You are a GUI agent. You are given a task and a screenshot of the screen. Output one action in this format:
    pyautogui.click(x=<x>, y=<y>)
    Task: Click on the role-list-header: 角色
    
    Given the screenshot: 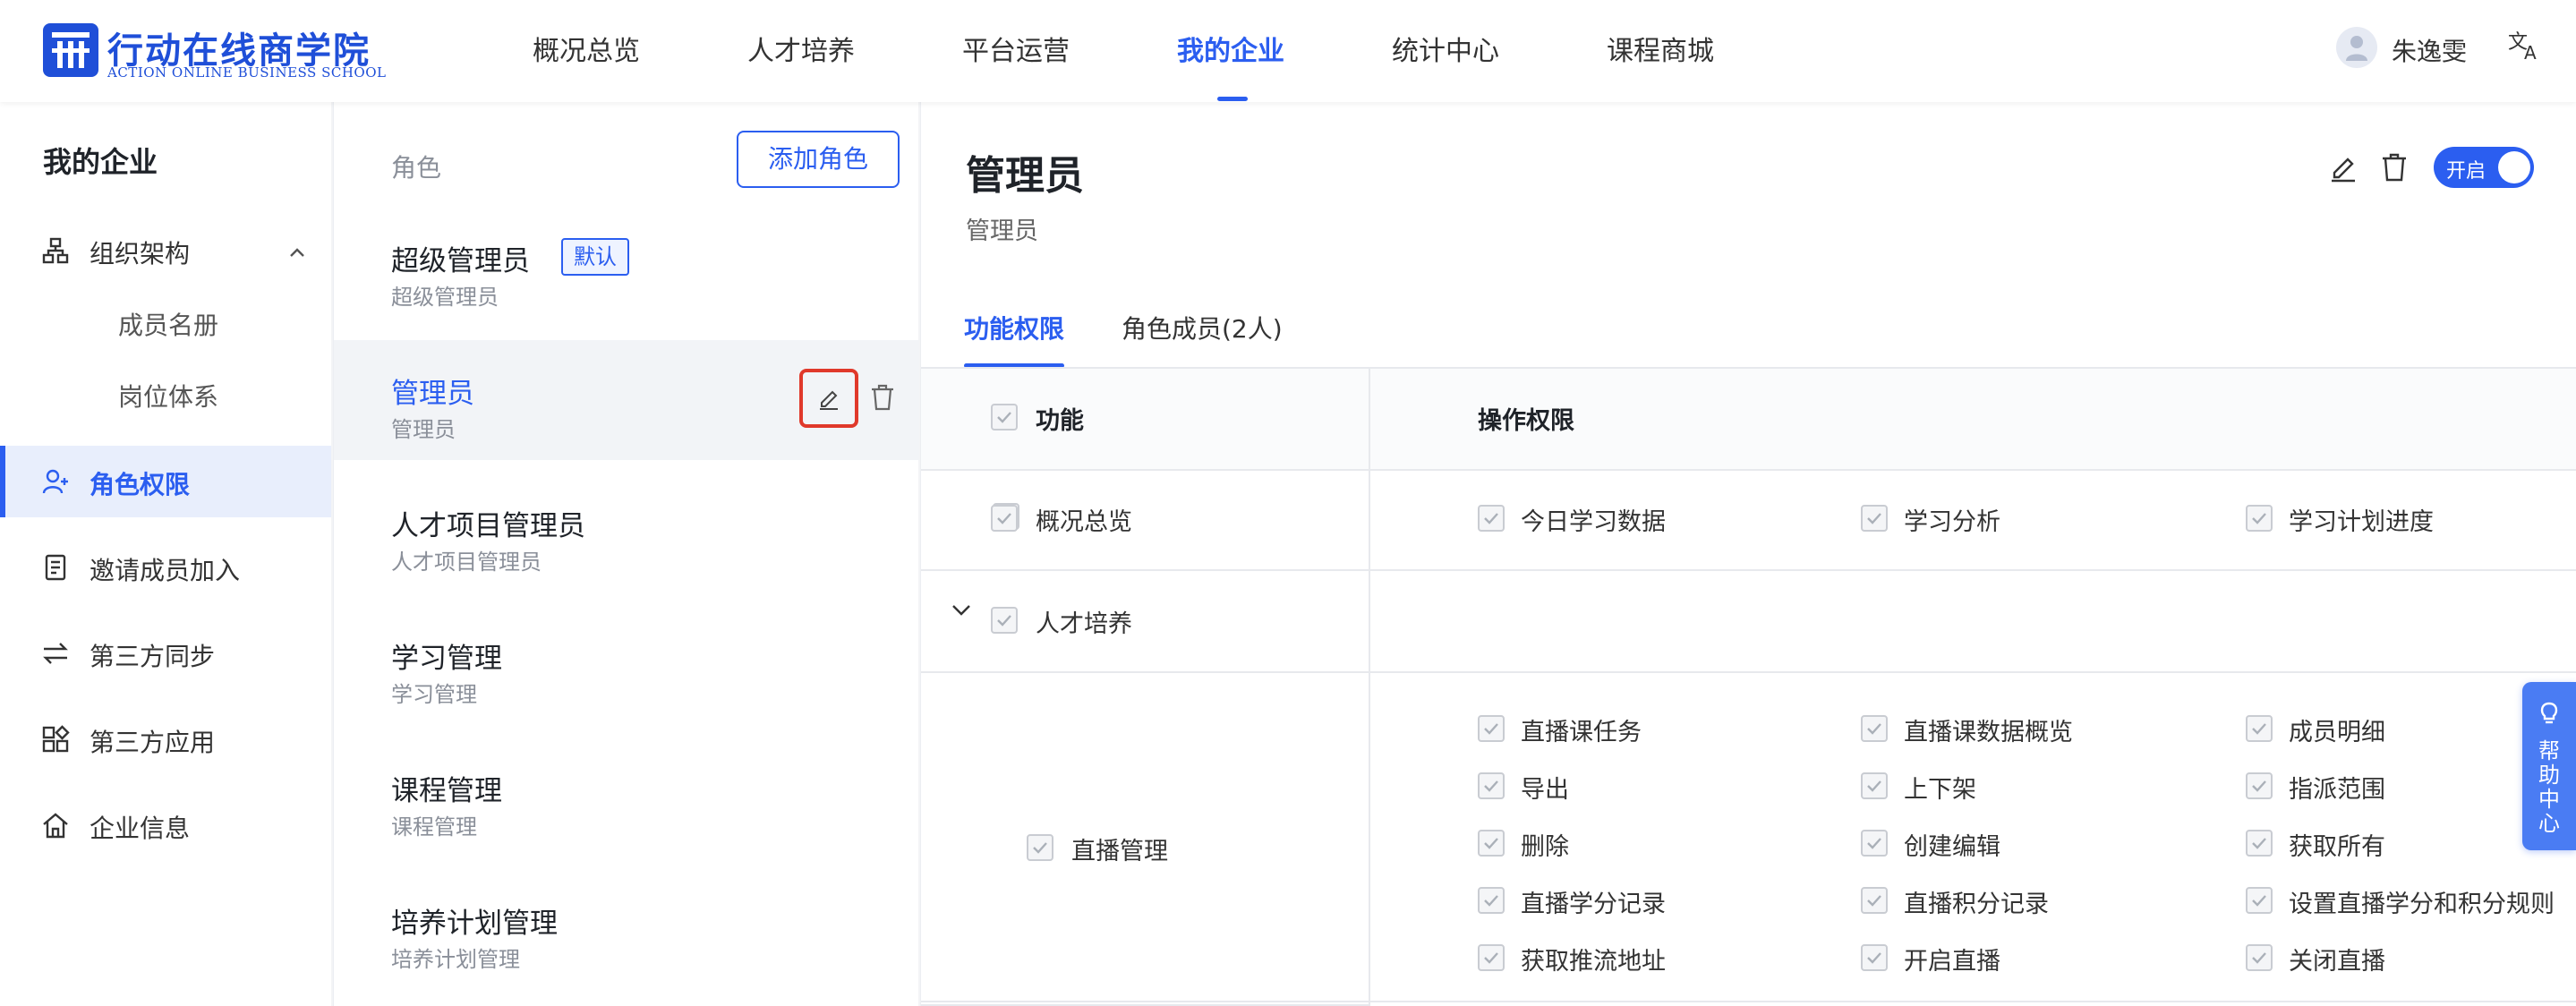 What is the action you would take?
    pyautogui.click(x=416, y=168)
    